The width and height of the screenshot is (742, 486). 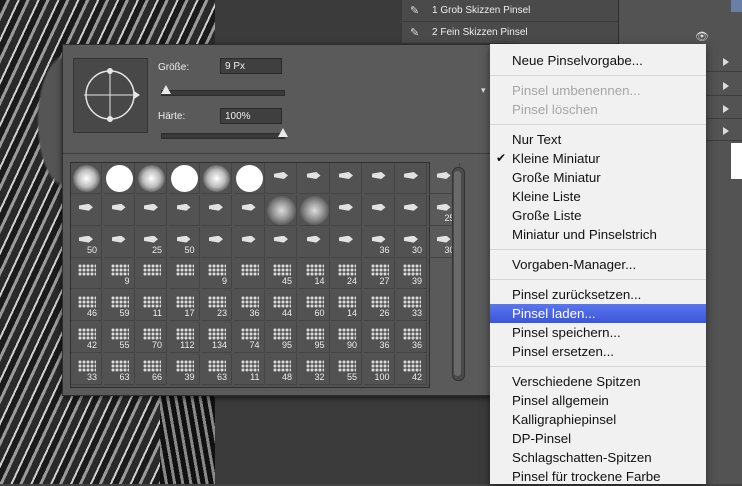 I want to click on menu-item: Kleine Liste, so click(x=598, y=196).